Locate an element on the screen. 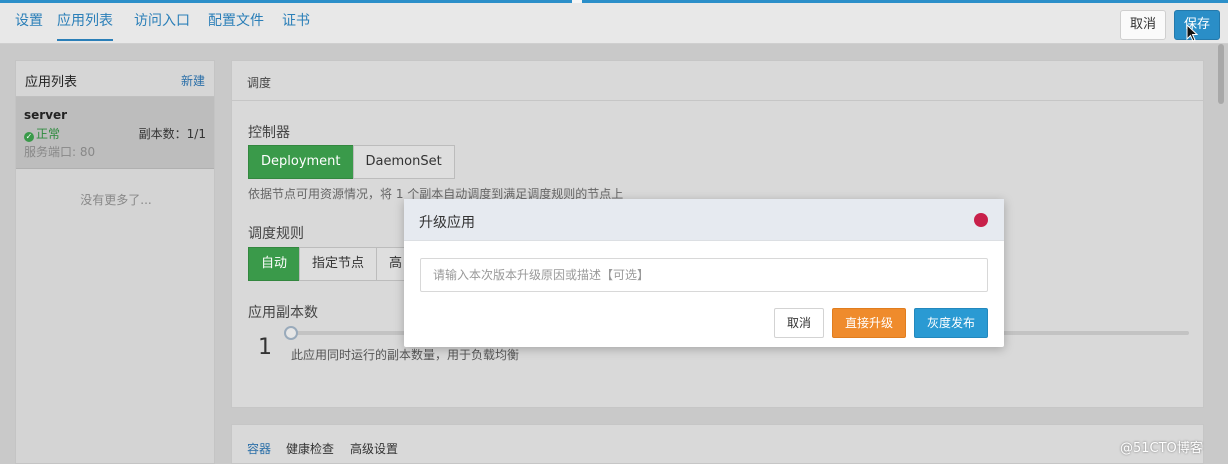 Image resolution: width=1228 pixels, height=464 pixels. service-port: 服务端口: 80 is located at coordinates (60, 152).